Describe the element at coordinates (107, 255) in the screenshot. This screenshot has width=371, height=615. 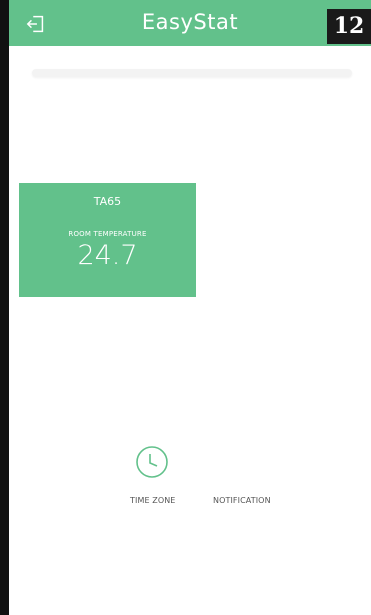
I see `temperature-value: 24.7` at that location.